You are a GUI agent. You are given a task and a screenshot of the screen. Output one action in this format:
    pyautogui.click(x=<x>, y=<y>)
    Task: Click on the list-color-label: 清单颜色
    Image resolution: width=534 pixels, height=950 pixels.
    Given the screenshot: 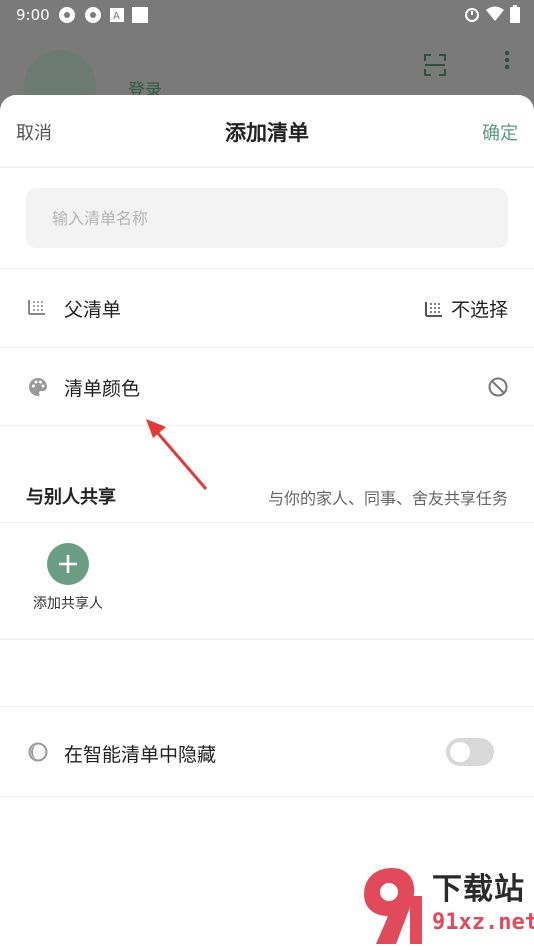 What is the action you would take?
    pyautogui.click(x=102, y=389)
    